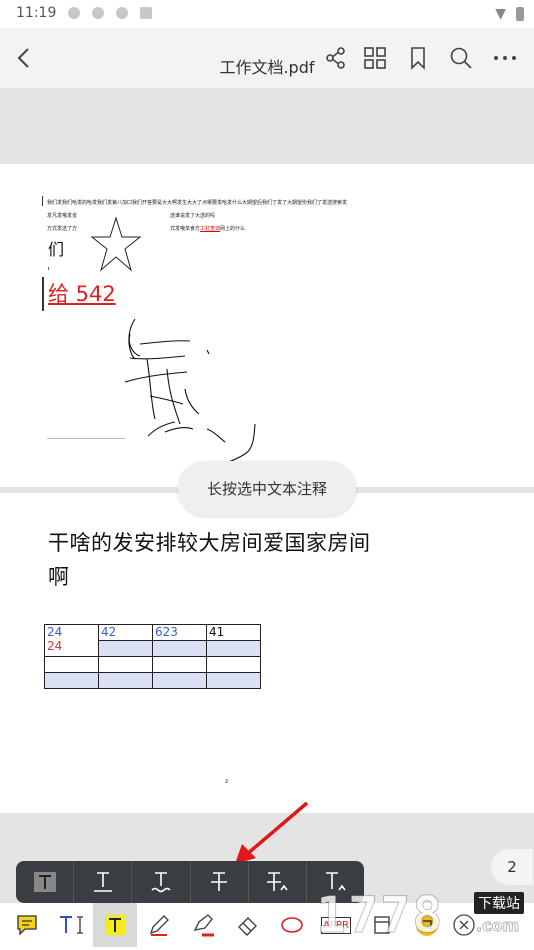 This screenshot has width=534, height=950. I want to click on text-markup-tool-button, so click(115, 925).